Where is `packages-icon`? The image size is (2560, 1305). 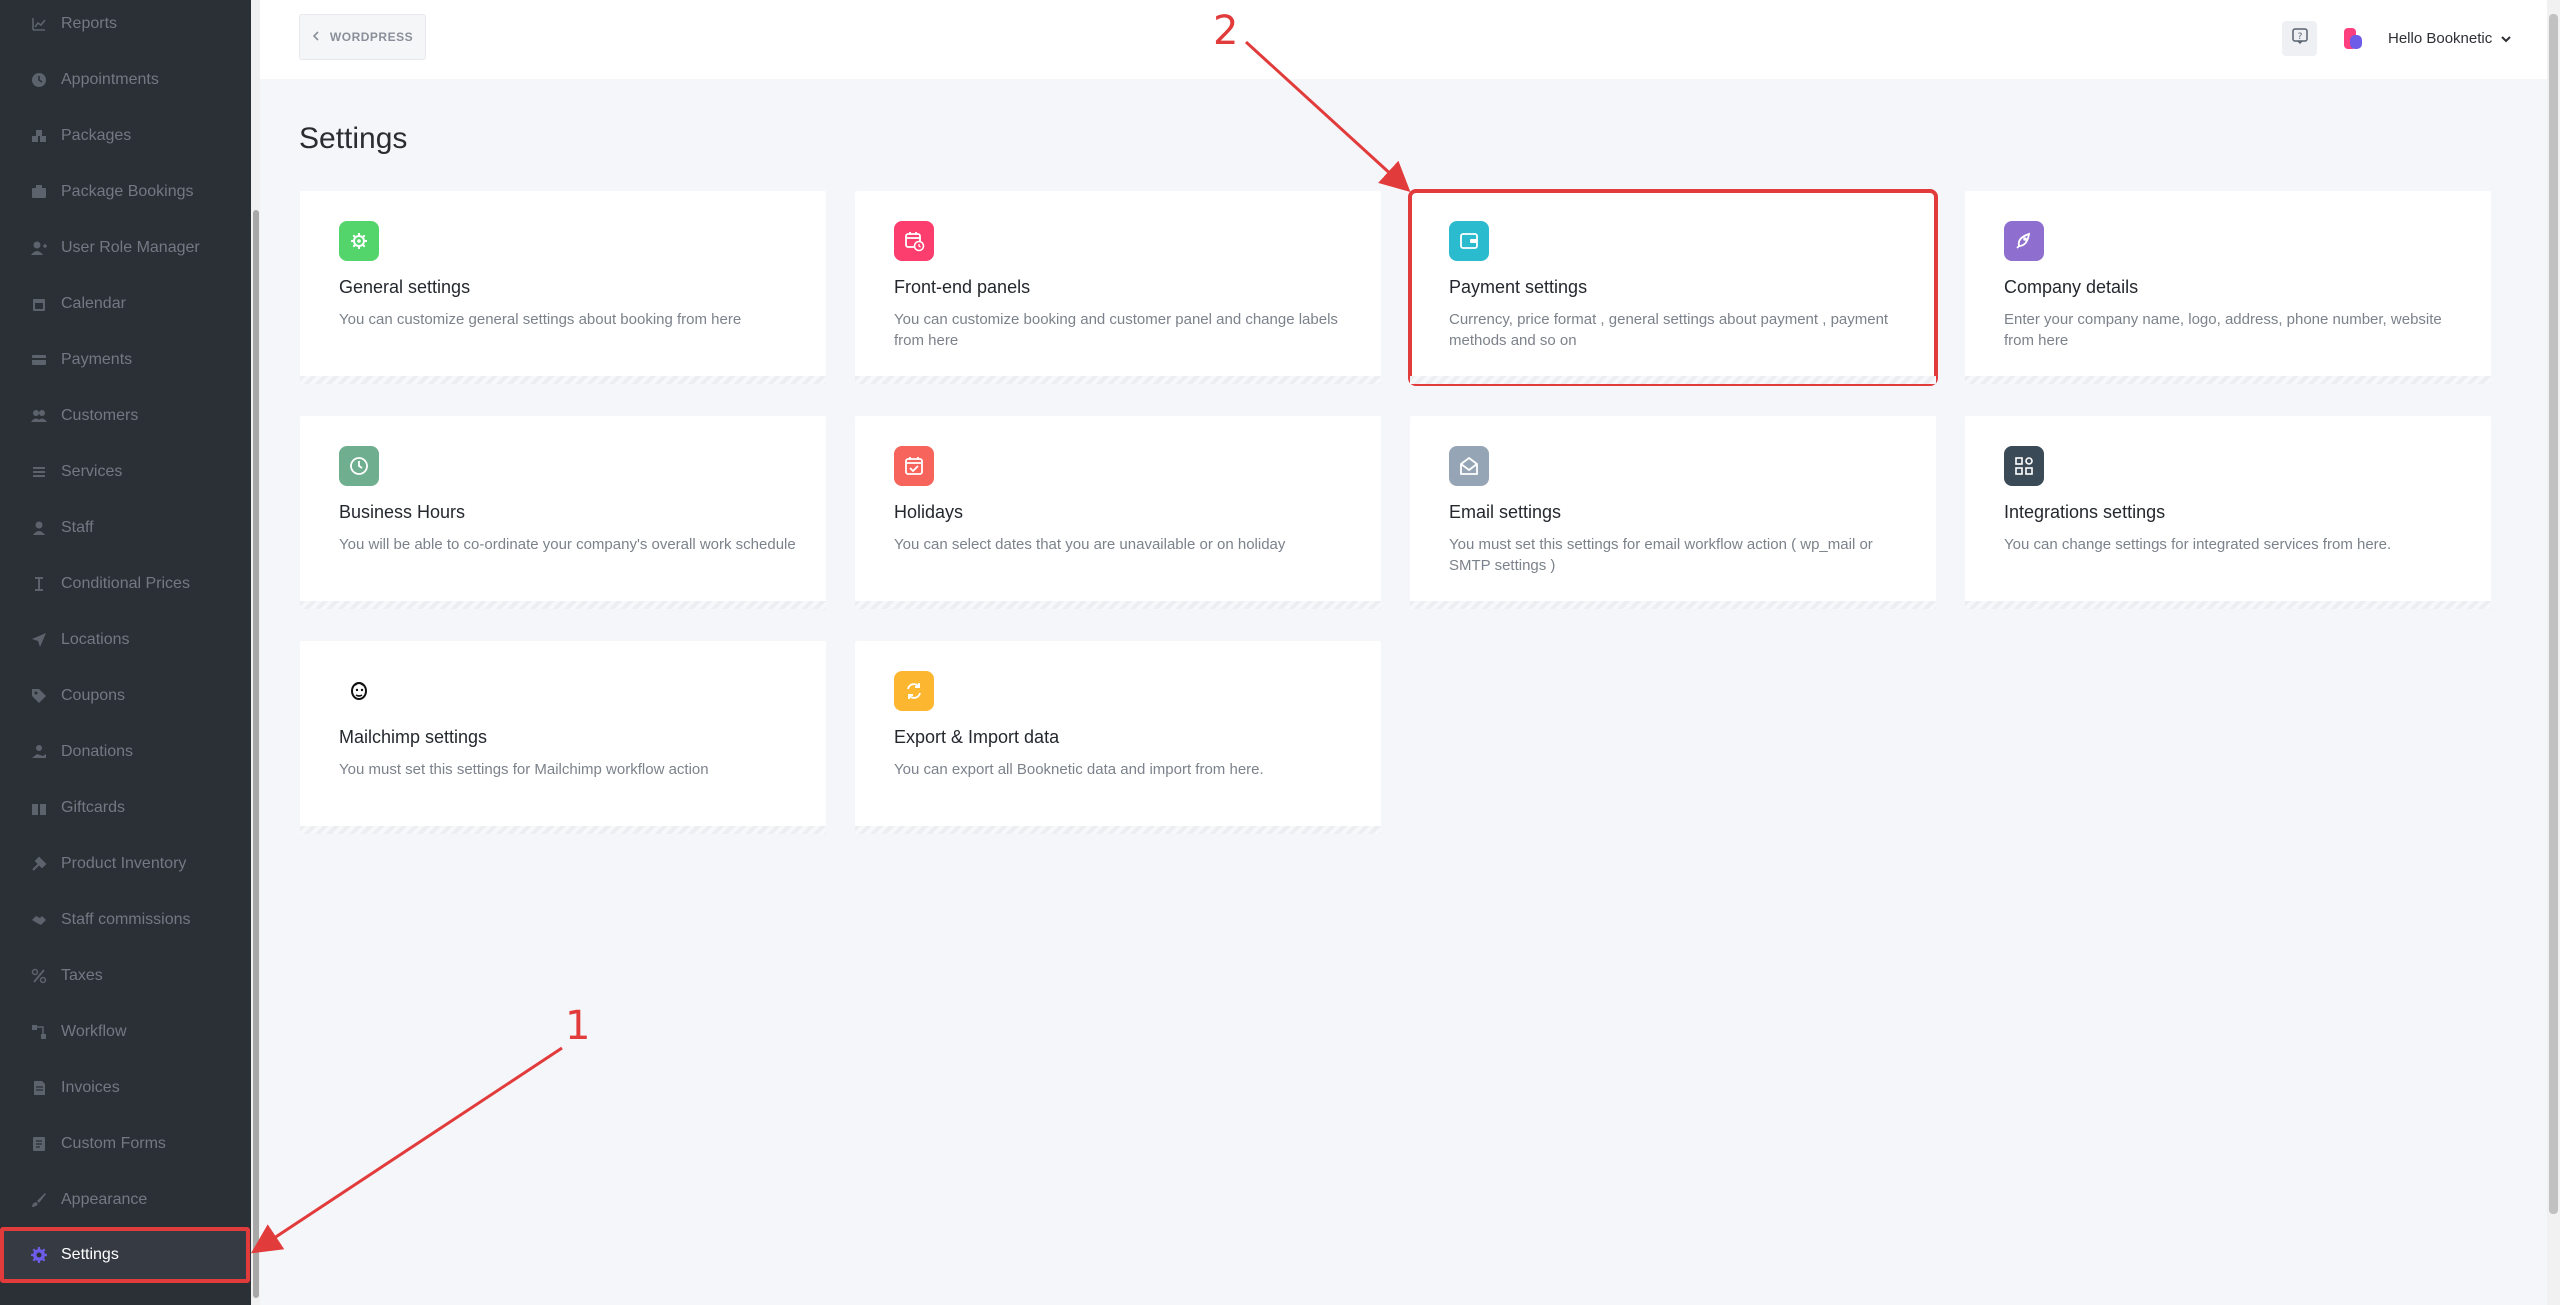 packages-icon is located at coordinates (39, 136).